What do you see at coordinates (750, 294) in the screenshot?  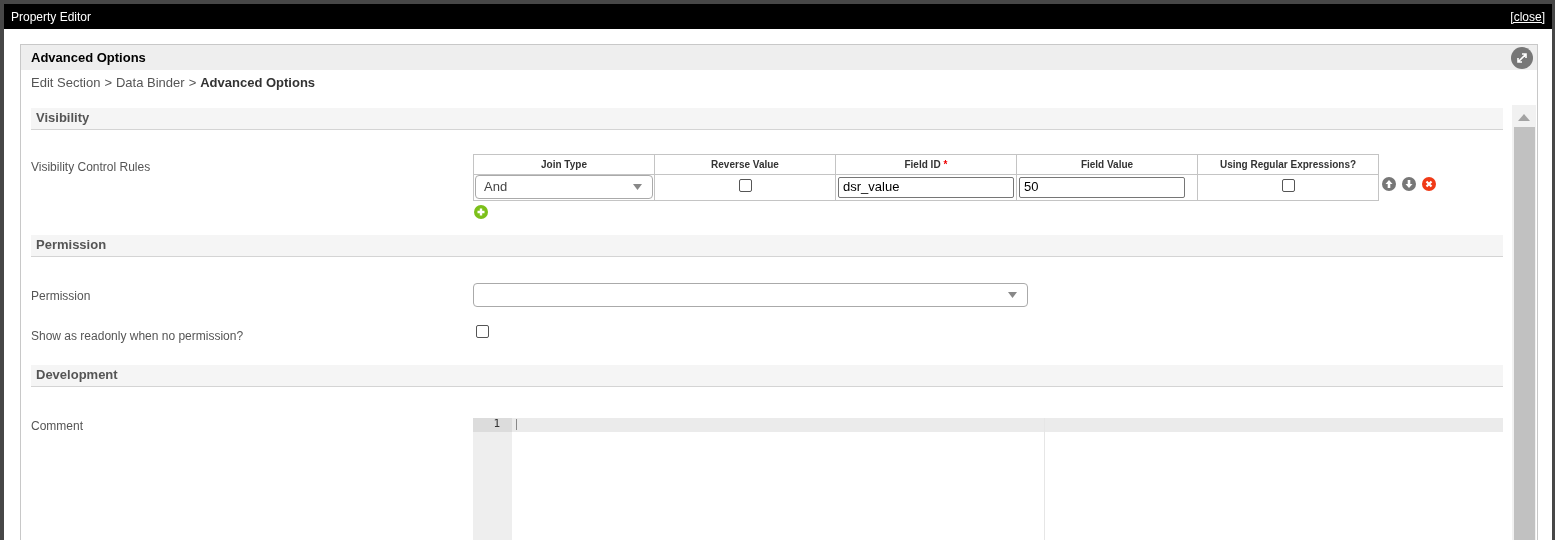 I see `permission-select` at bounding box center [750, 294].